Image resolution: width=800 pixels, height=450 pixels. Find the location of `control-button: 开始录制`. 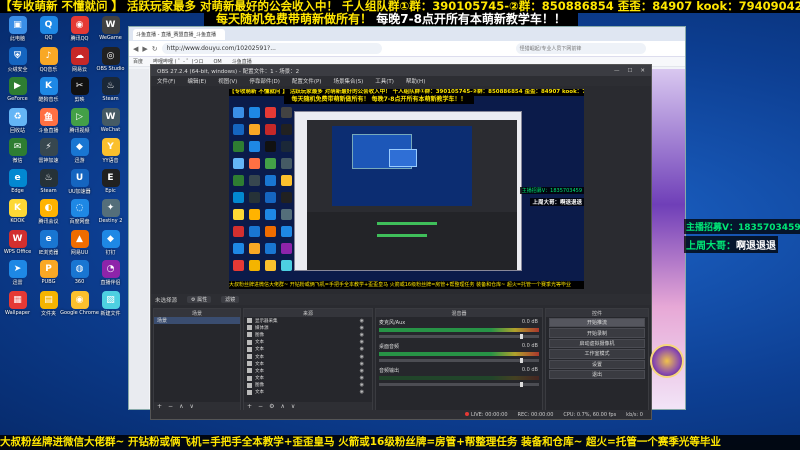

control-button: 开始录制 is located at coordinates (597, 333).